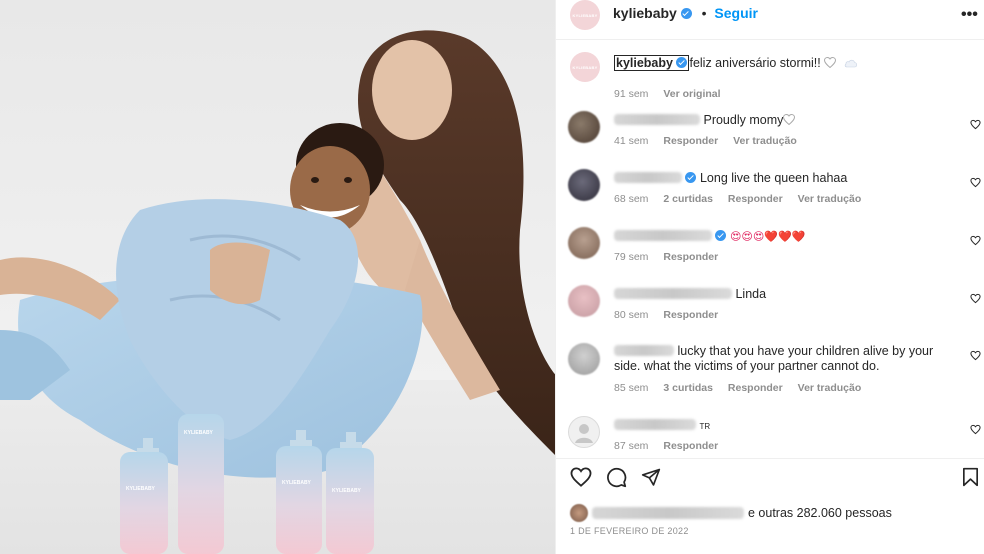 The height and width of the screenshot is (554, 984). What do you see at coordinates (688, 199) in the screenshot?
I see `comment-likes: 2 curtidas` at bounding box center [688, 199].